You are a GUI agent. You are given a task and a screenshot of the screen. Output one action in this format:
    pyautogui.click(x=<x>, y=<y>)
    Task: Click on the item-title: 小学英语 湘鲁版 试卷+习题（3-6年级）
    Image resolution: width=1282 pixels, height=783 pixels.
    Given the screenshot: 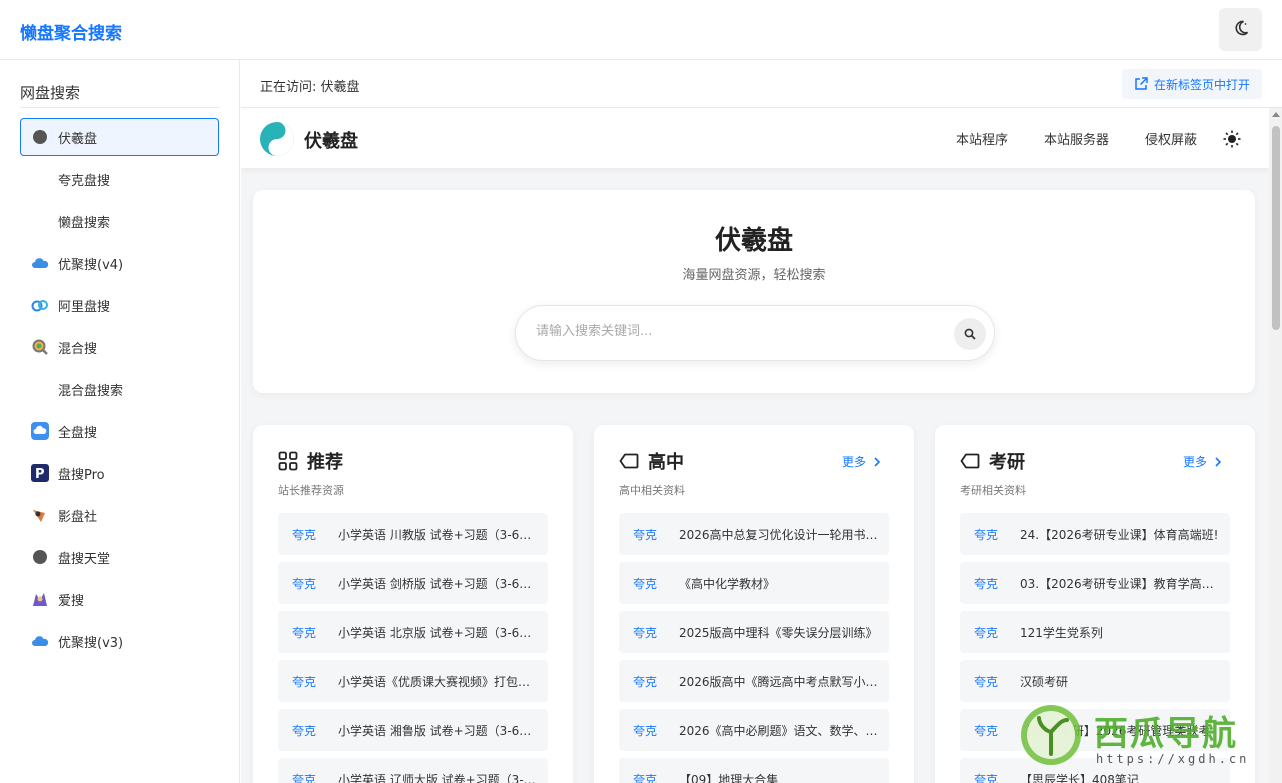 What is the action you would take?
    pyautogui.click(x=443, y=730)
    